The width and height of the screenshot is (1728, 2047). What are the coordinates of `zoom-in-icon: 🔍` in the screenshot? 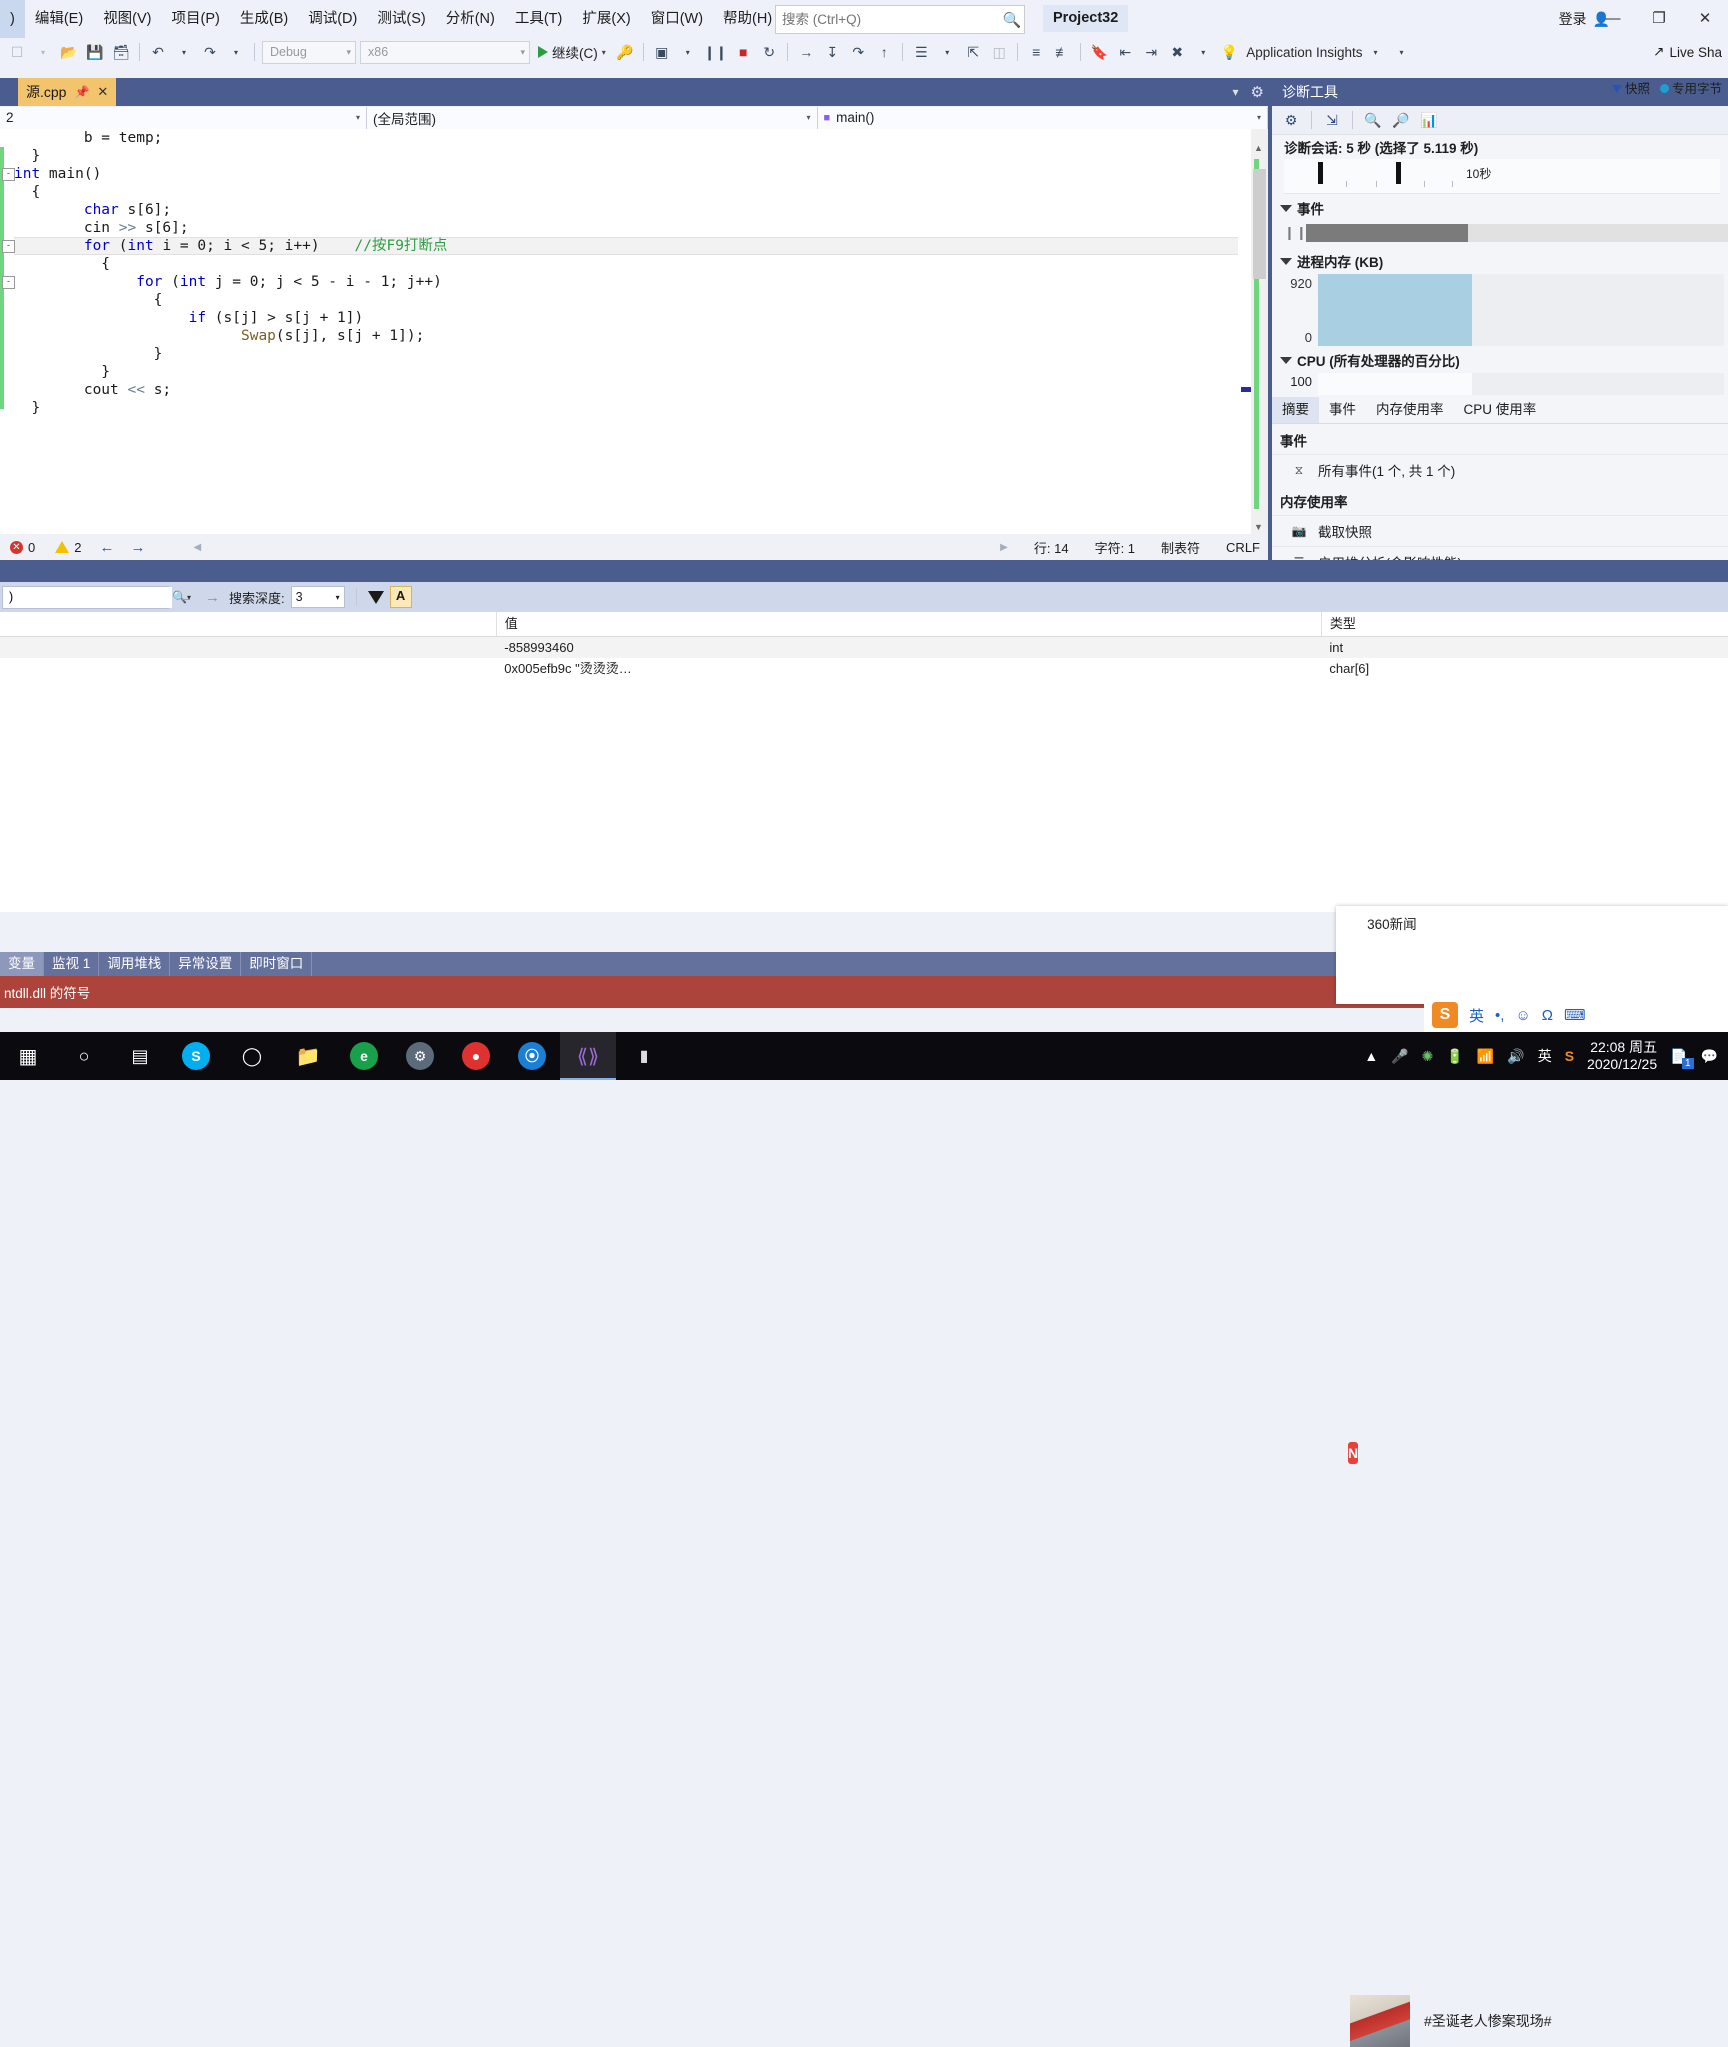 It's located at (1373, 120).